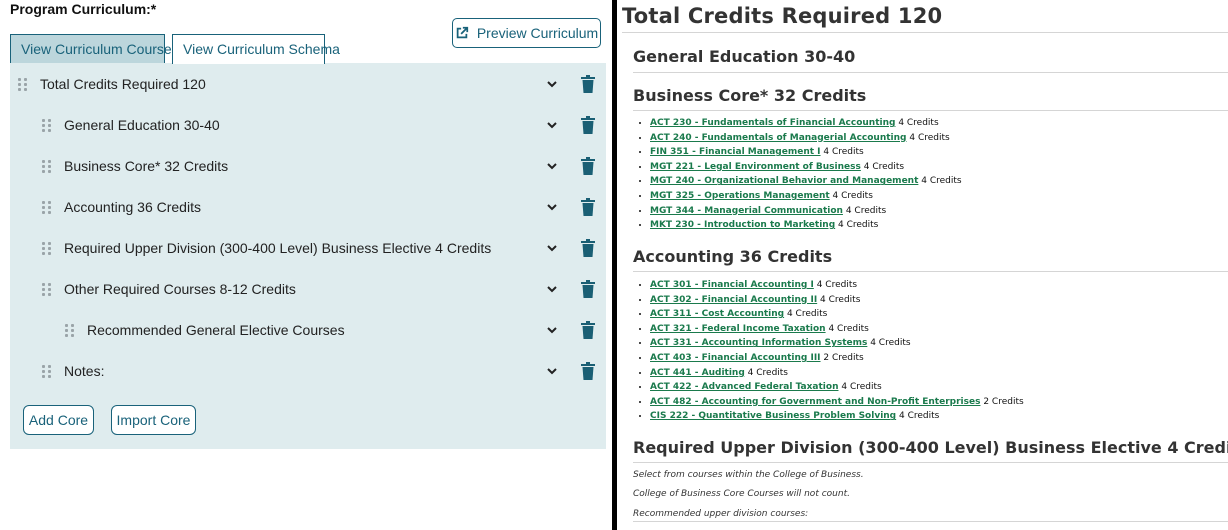 This screenshot has width=1228, height=530. I want to click on course-item: ACT 311 - Cost Accounting 4 Credits, so click(837, 314).